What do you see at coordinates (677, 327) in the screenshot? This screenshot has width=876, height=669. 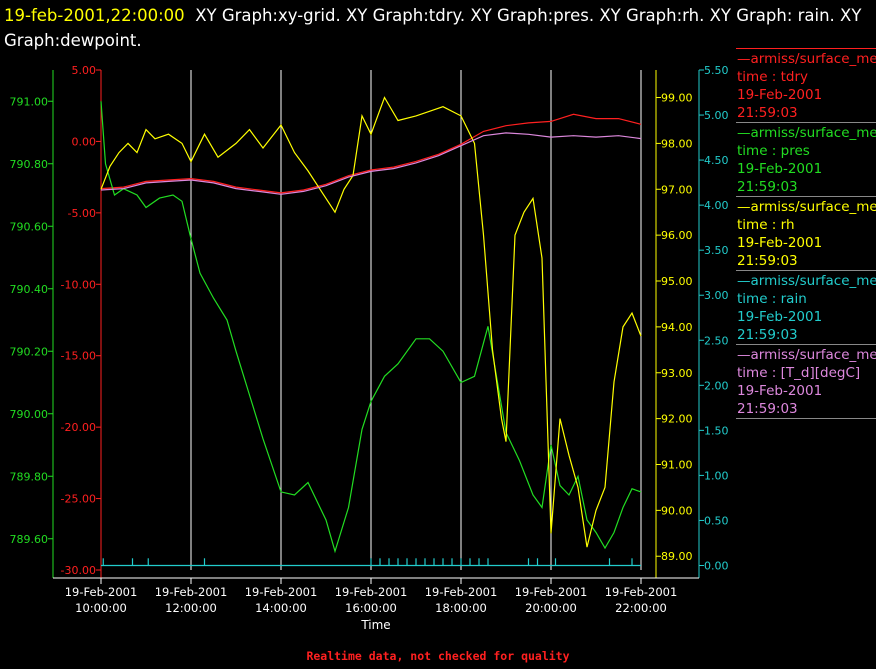 I see `rh-tick-label: 94.00` at bounding box center [677, 327].